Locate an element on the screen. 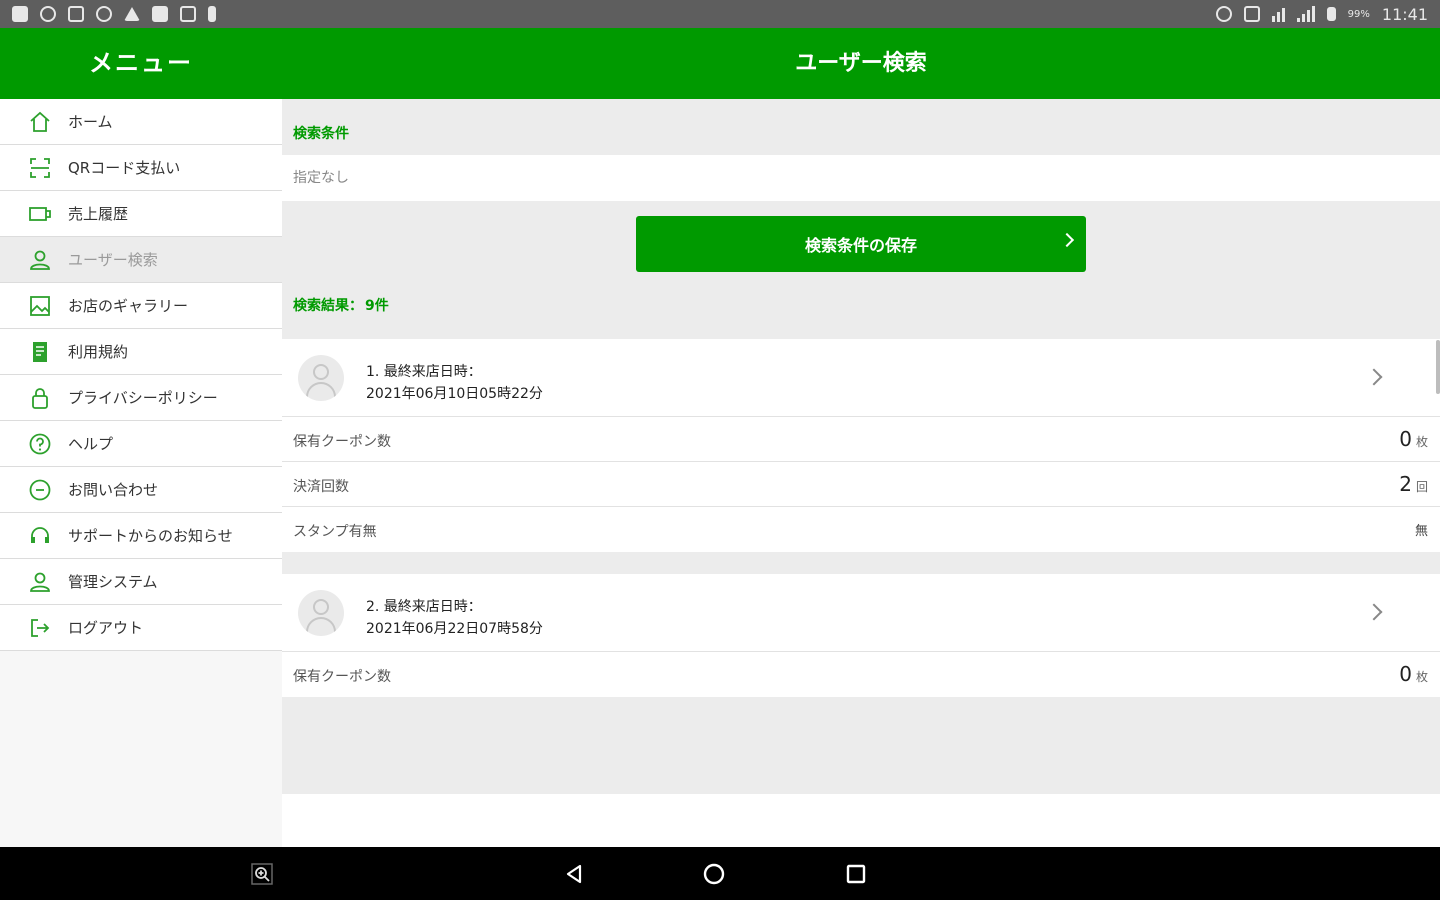 The height and width of the screenshot is (900, 1440). sidebar-item-support-news: サポートからのお知らせ is located at coordinates (141, 536).